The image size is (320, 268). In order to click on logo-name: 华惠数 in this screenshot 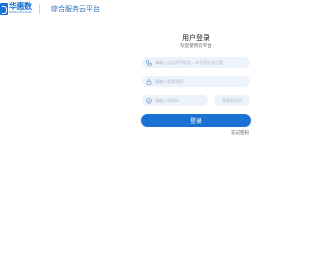, I will do `click(20, 7)`.